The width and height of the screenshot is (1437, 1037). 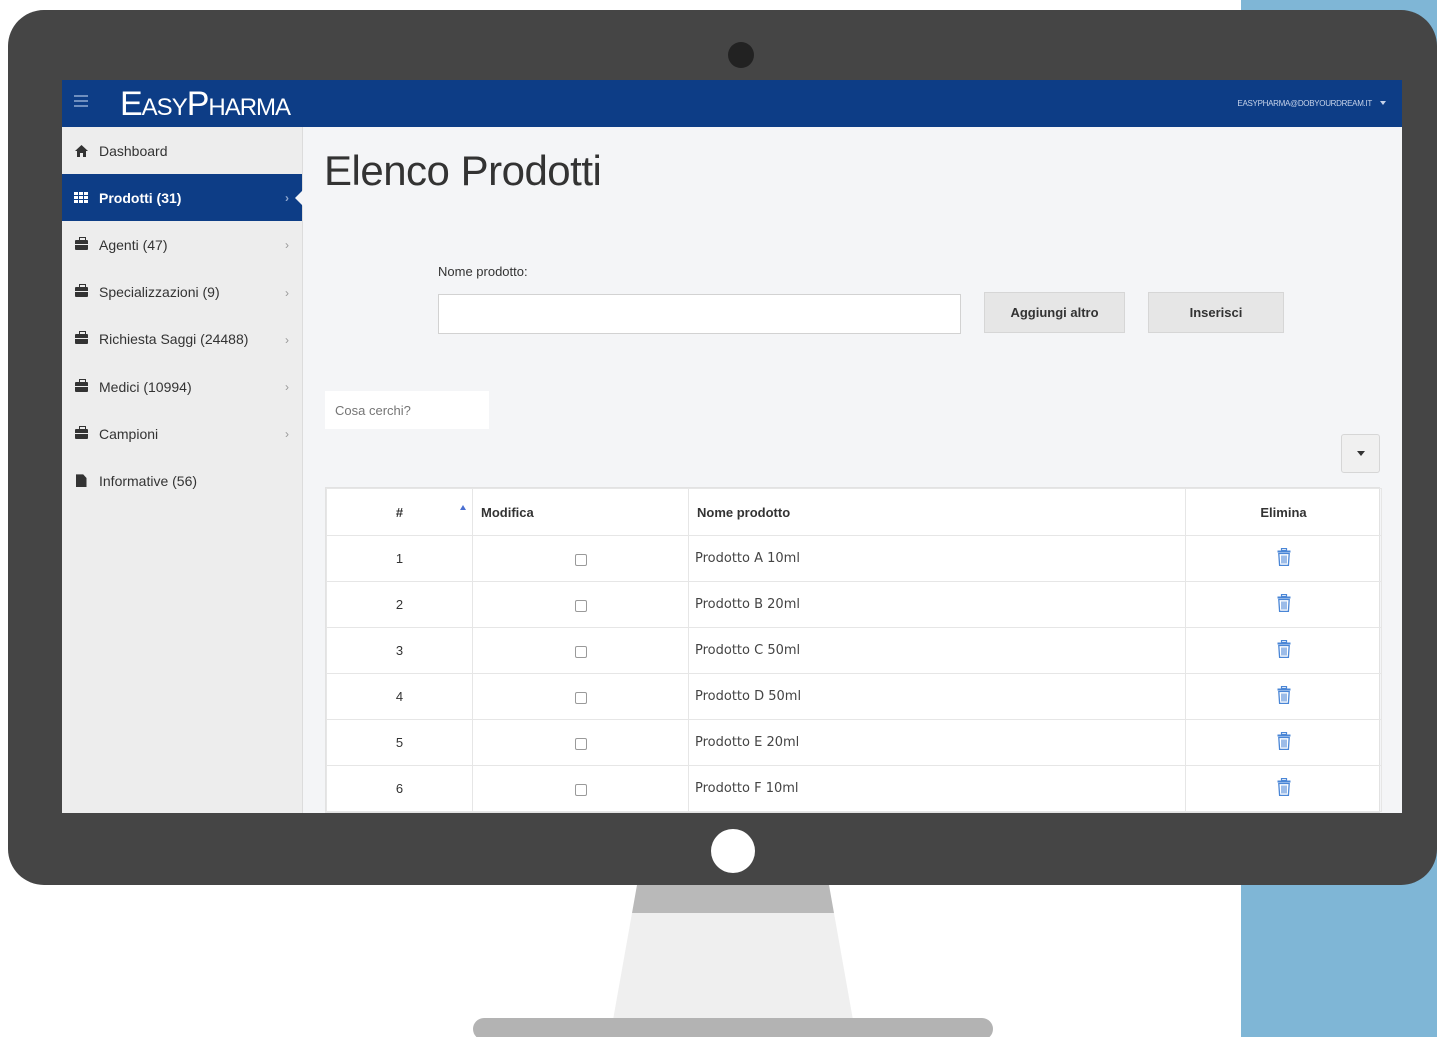 What do you see at coordinates (463, 507) in the screenshot?
I see `sort-ascending-icon` at bounding box center [463, 507].